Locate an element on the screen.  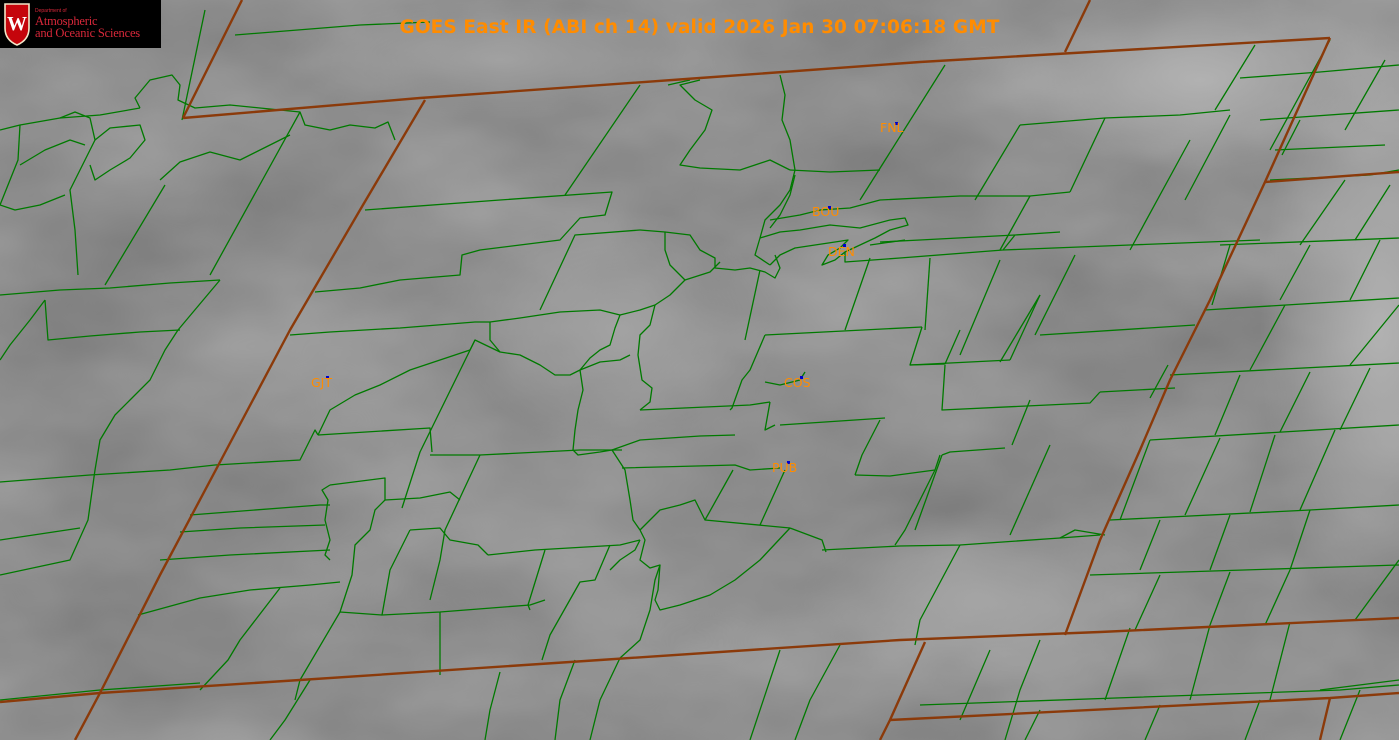
station-label-den: DEN is located at coordinates (841, 251).